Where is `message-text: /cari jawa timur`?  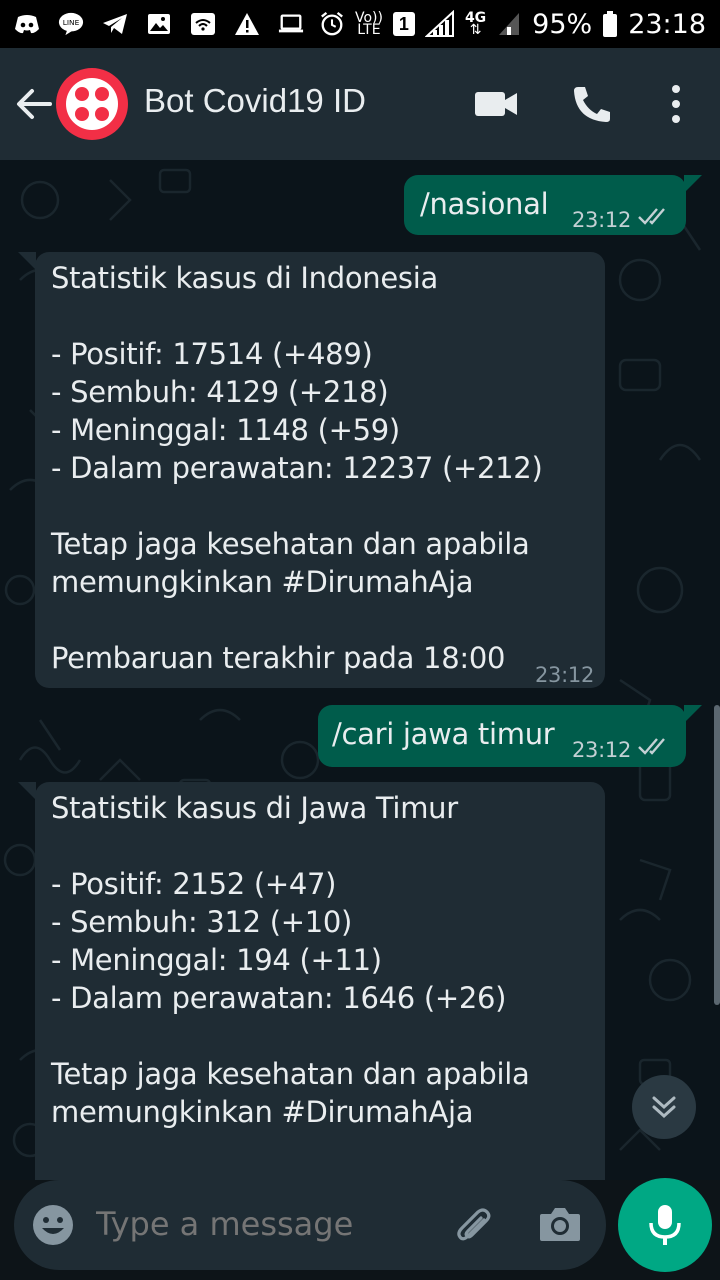 message-text: /cari jawa timur is located at coordinates (443, 734).